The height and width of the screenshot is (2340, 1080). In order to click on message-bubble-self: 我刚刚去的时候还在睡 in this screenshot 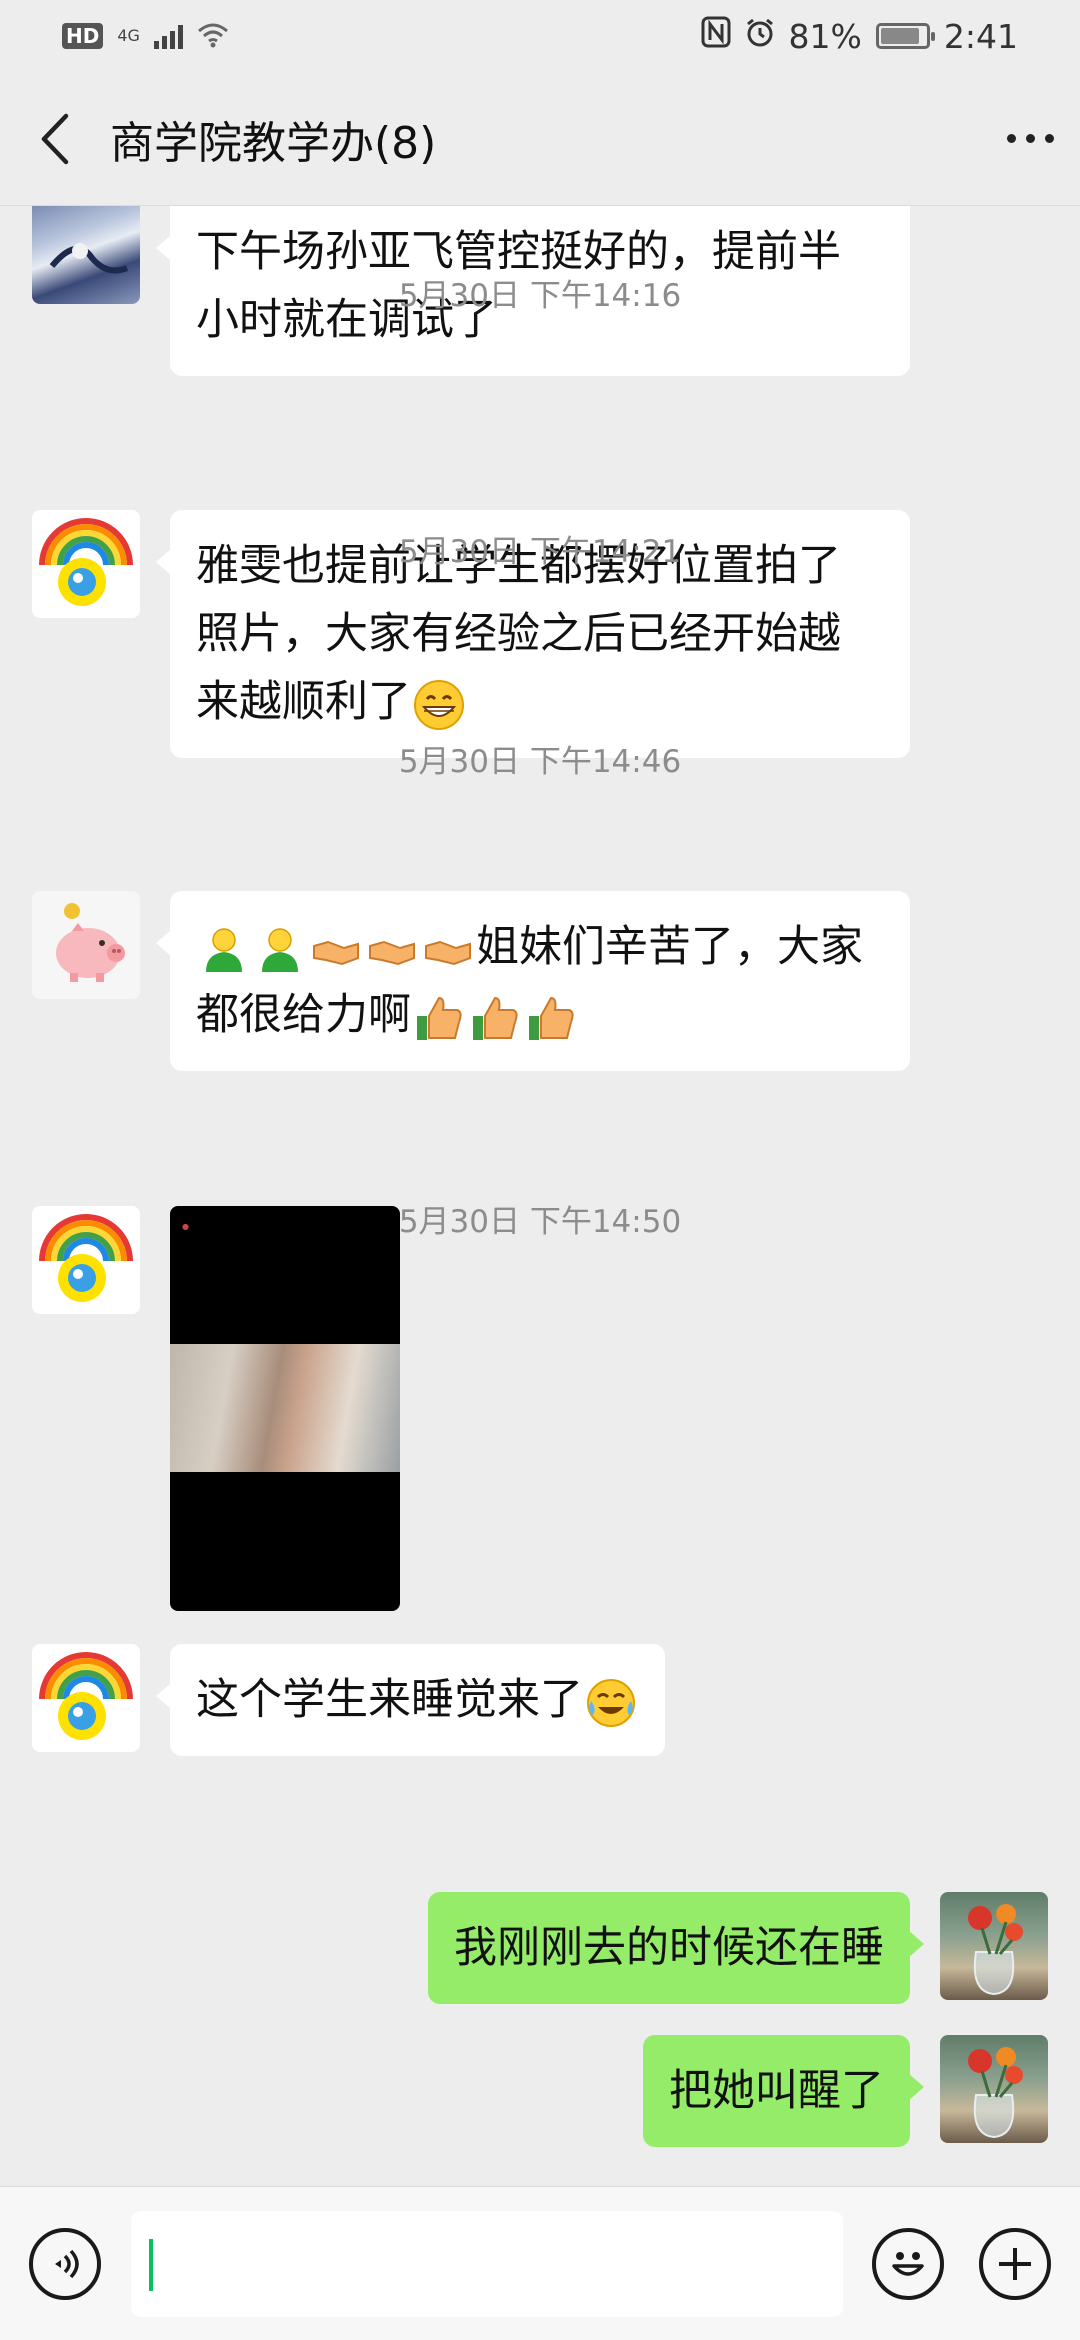, I will do `click(676, 1948)`.